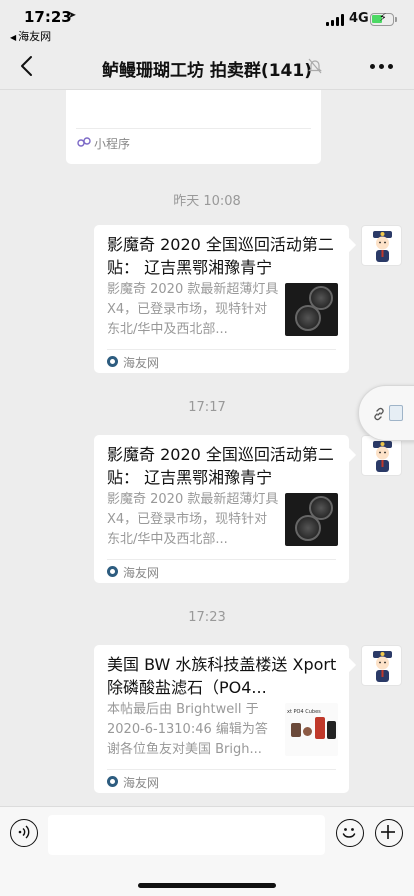 The height and width of the screenshot is (896, 414). What do you see at coordinates (13, 37) in the screenshot?
I see `back-triangle-icon: ◀` at bounding box center [13, 37].